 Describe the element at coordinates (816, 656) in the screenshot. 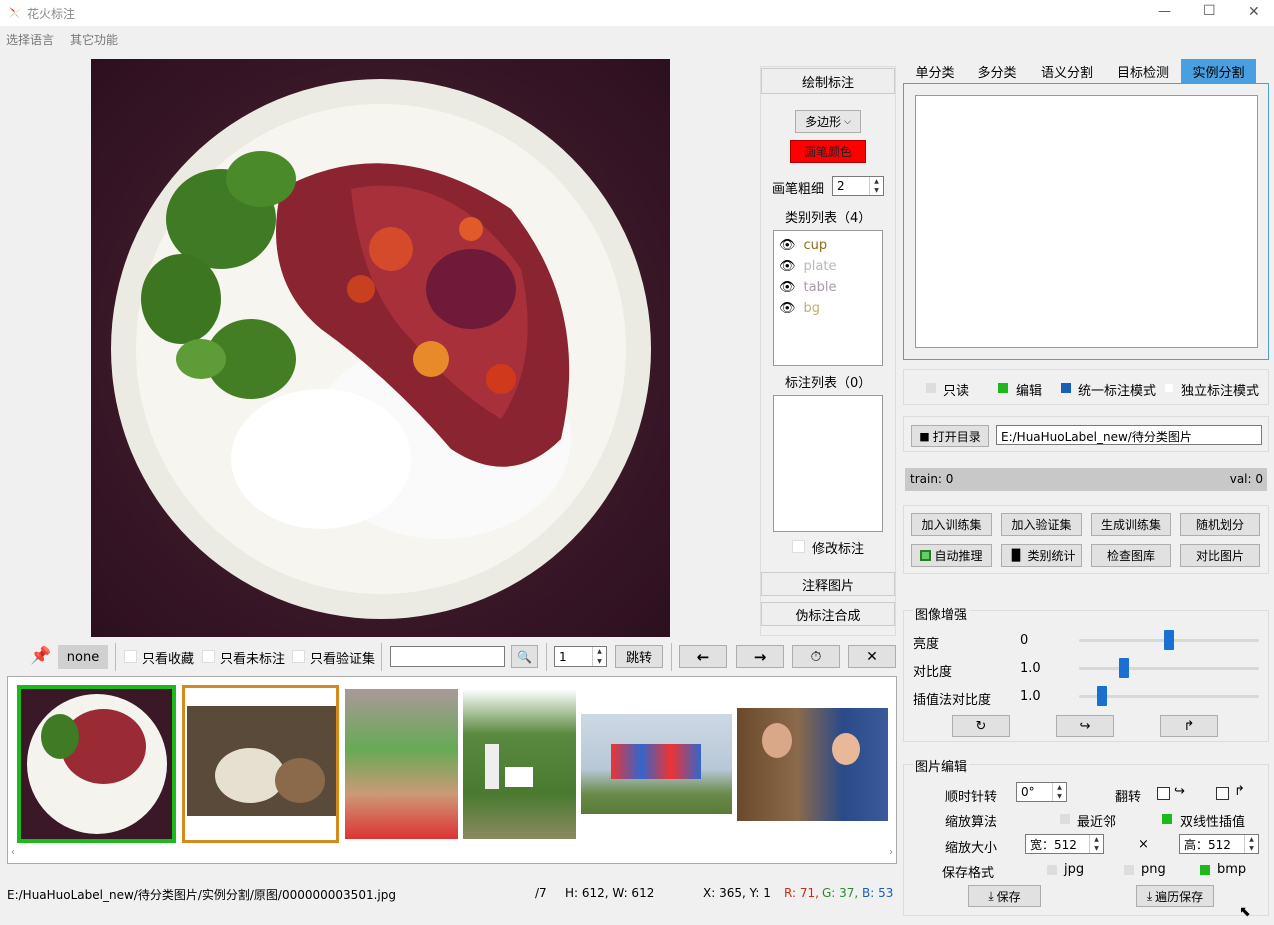

I see `timer-button: ⏱` at that location.